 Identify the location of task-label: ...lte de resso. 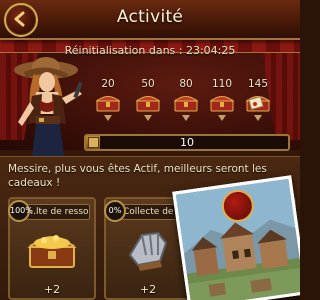
(58, 212).